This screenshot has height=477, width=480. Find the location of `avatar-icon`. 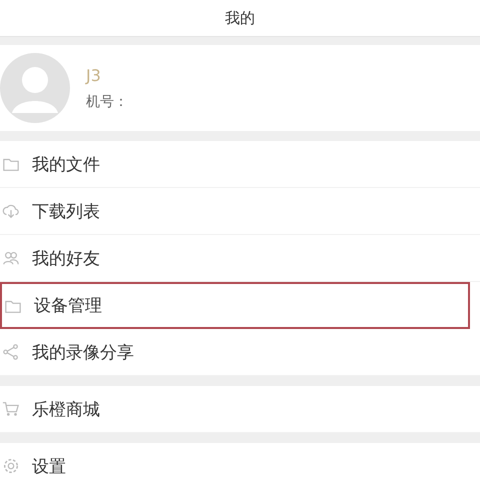

avatar-icon is located at coordinates (35, 88).